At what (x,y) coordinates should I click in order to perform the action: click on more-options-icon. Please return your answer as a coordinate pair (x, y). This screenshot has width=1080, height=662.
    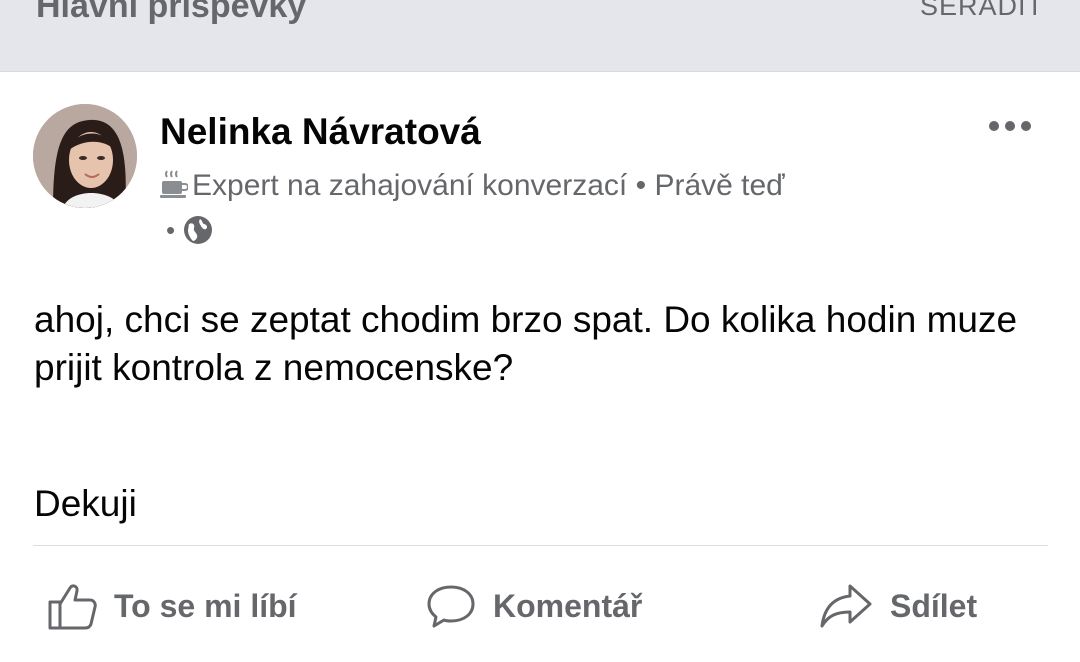
    Looking at the image, I should click on (1010, 126).